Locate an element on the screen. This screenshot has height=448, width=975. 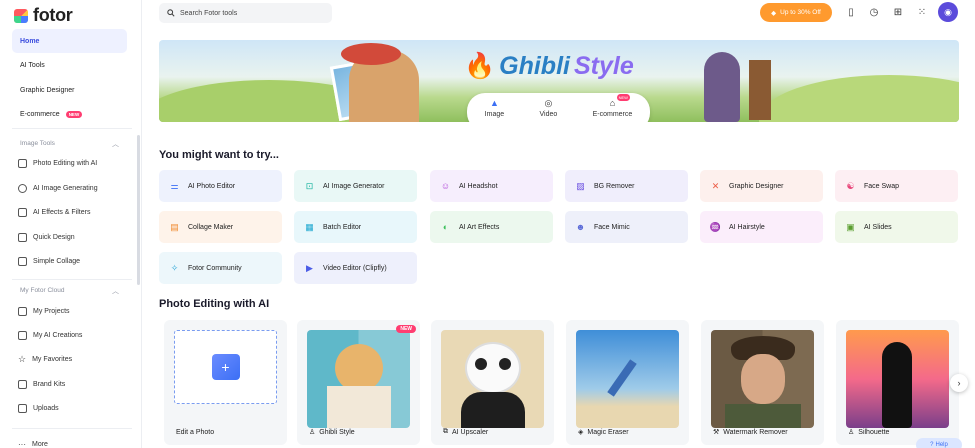
slides-icon: ▣ is located at coordinates (850, 226).